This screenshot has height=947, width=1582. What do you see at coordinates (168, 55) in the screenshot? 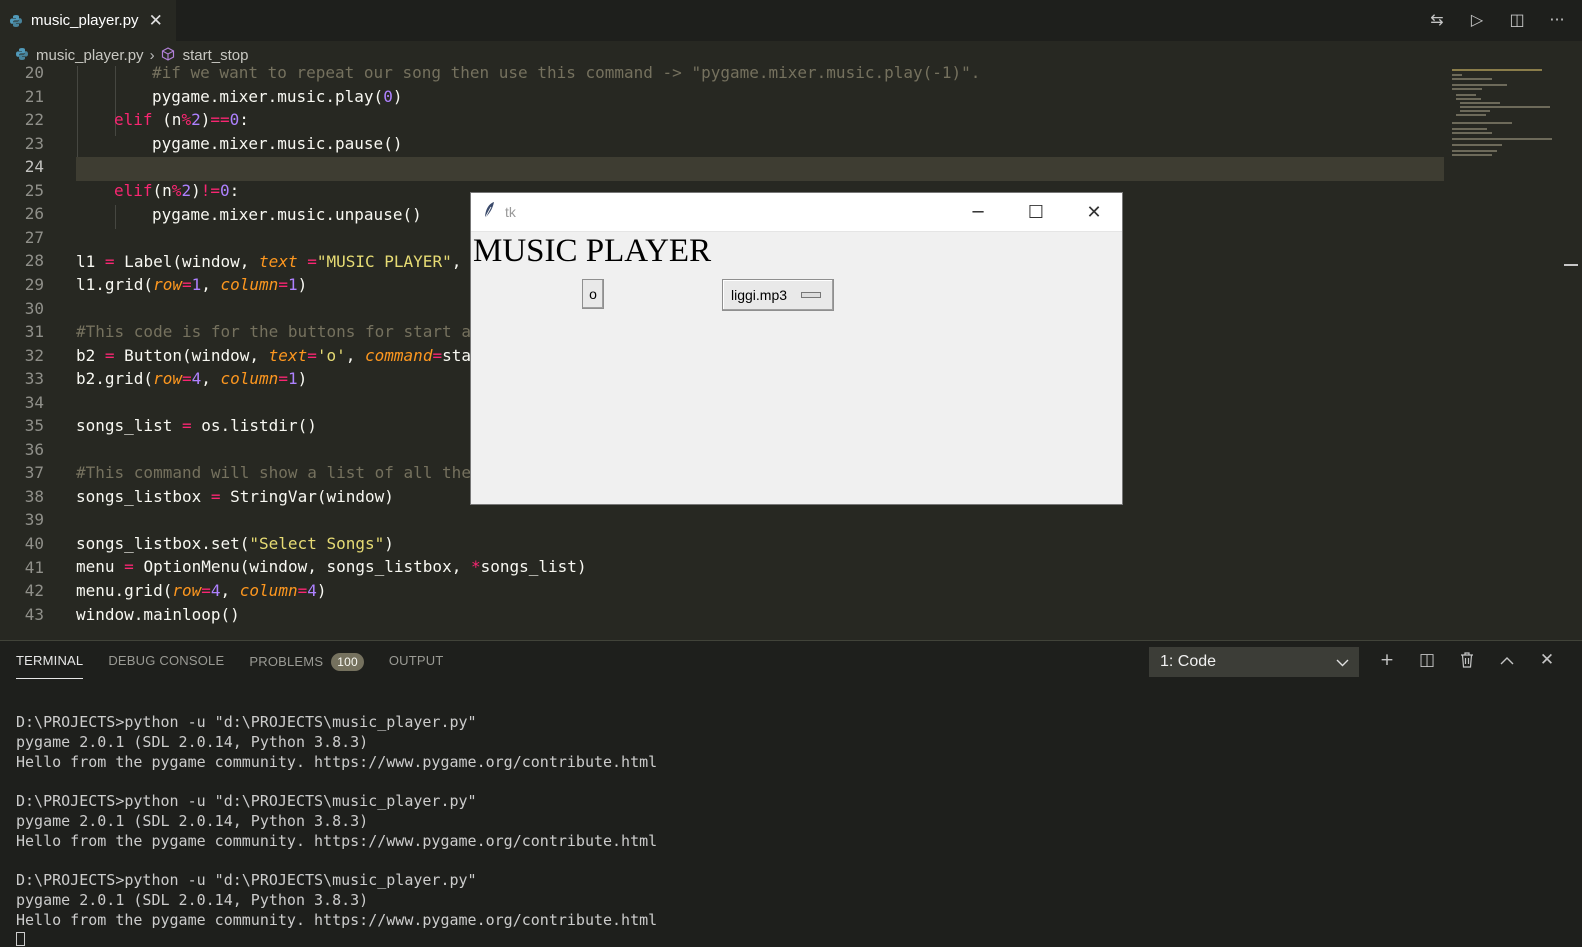
I see `method-symbol-icon` at bounding box center [168, 55].